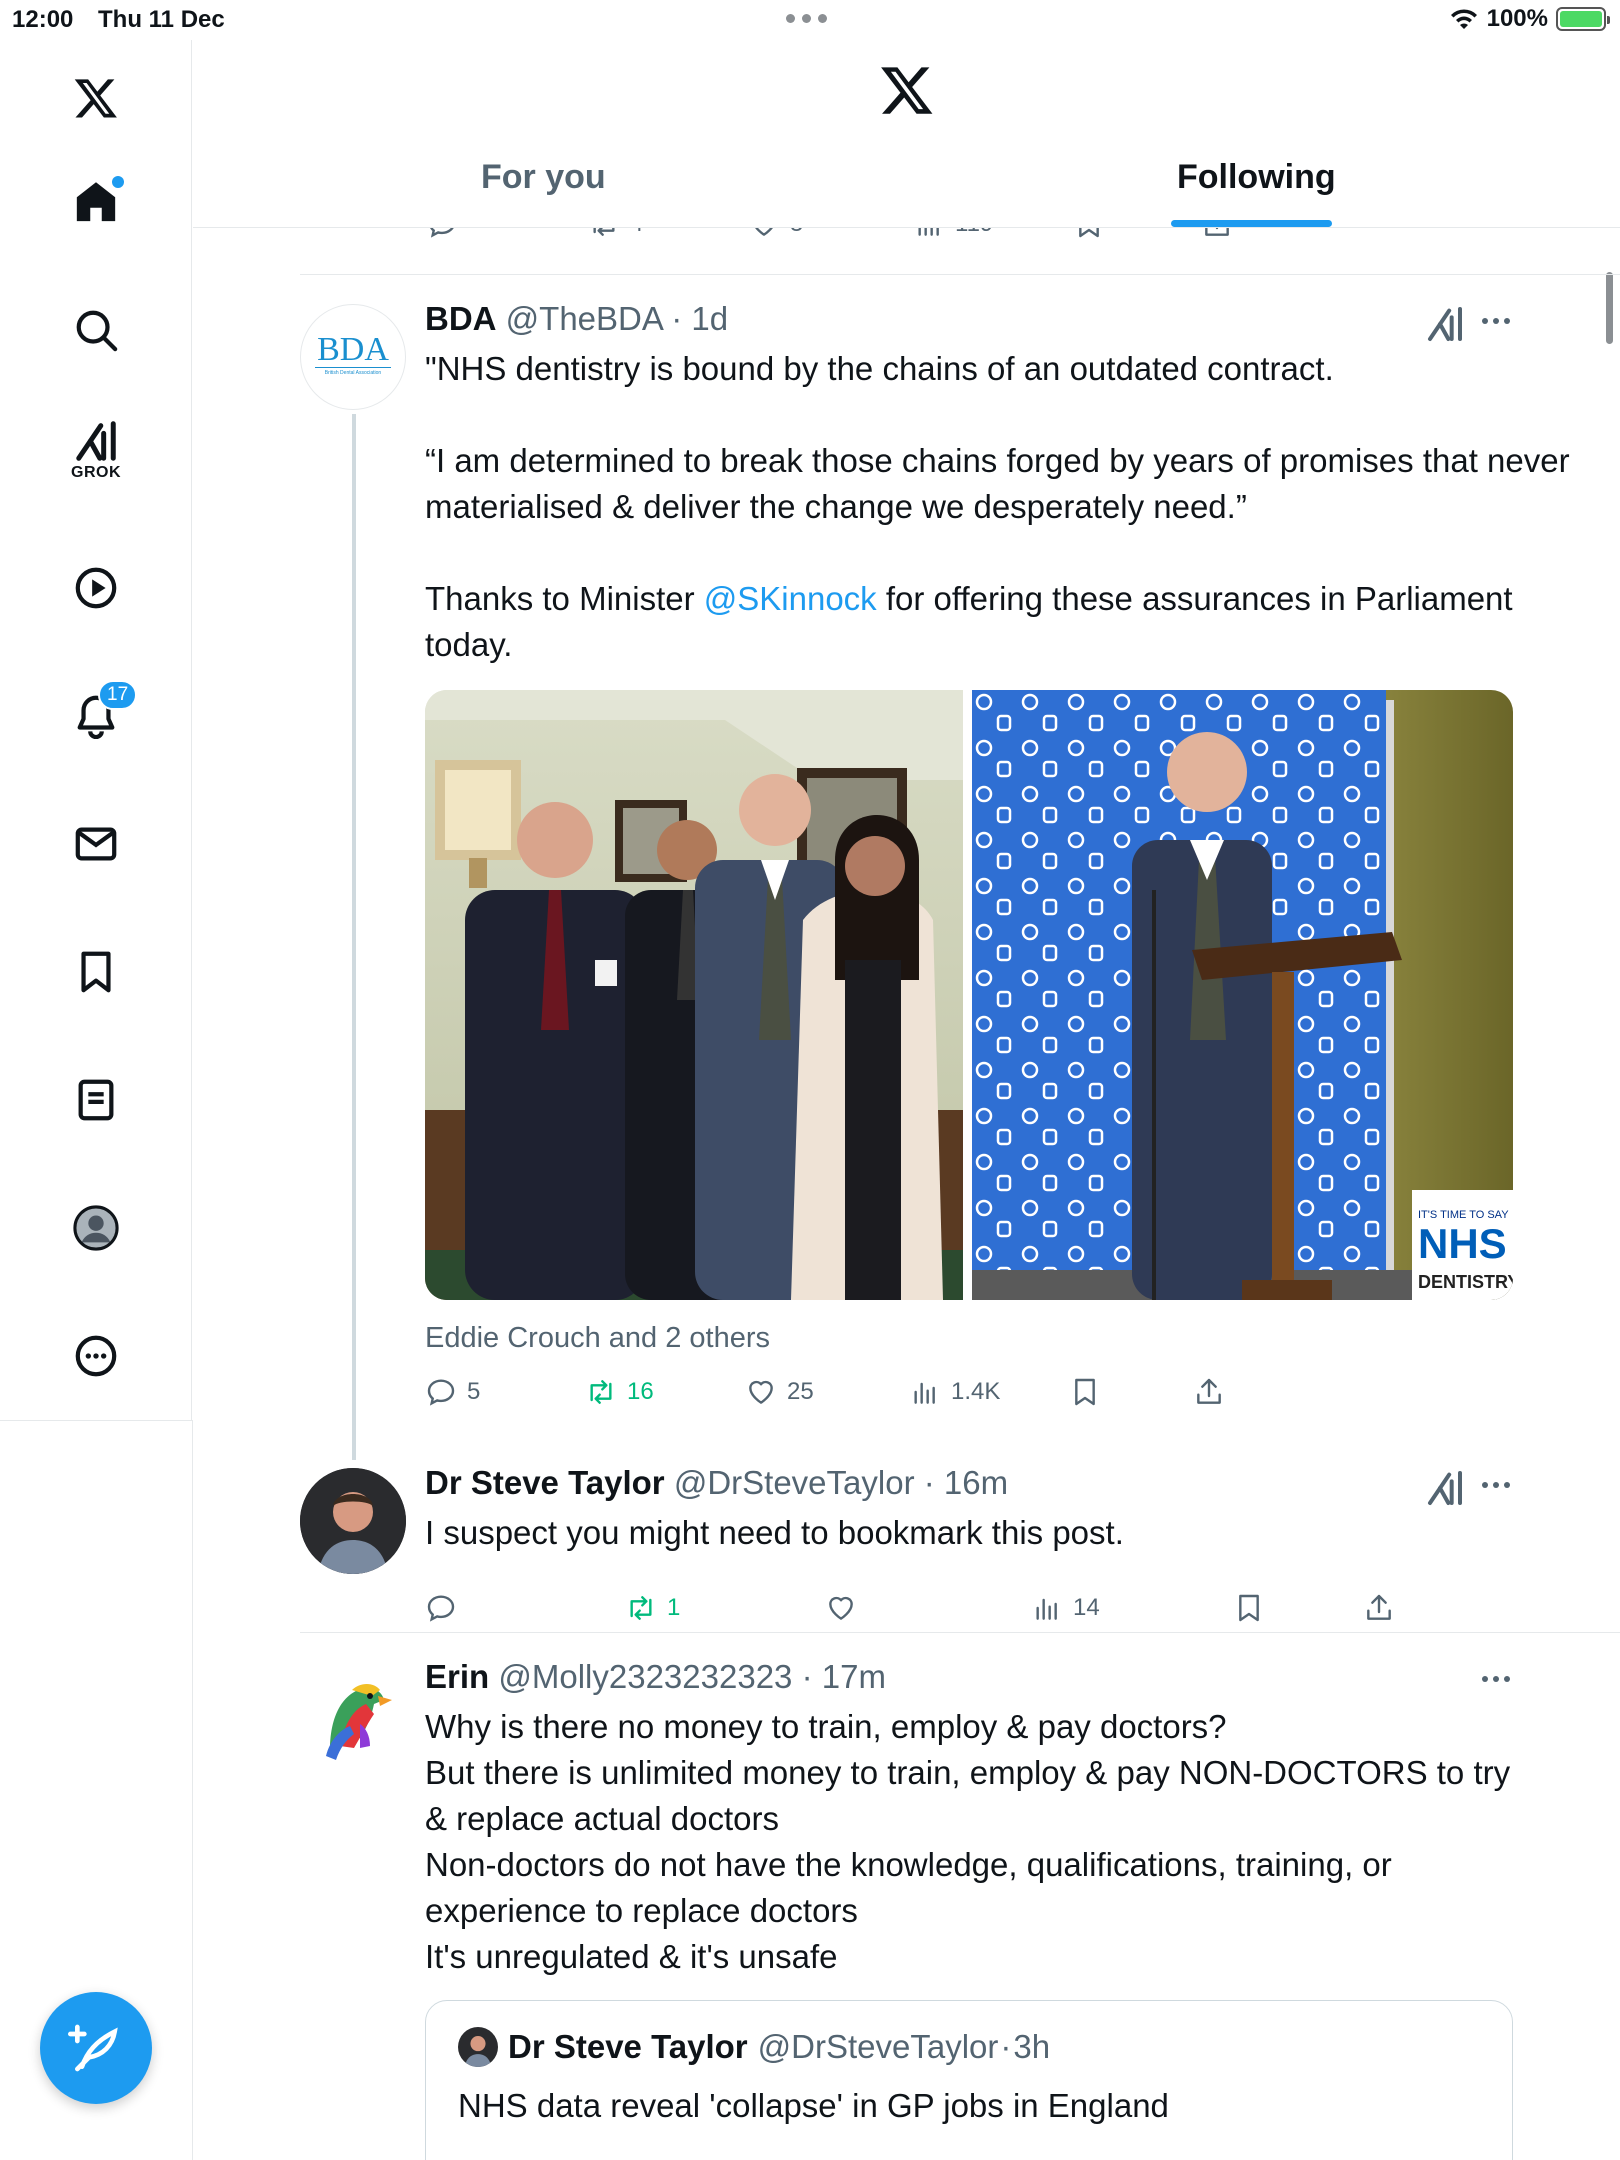 The width and height of the screenshot is (1620, 2160). What do you see at coordinates (854, 1676) in the screenshot?
I see `tweet-time: 17m` at bounding box center [854, 1676].